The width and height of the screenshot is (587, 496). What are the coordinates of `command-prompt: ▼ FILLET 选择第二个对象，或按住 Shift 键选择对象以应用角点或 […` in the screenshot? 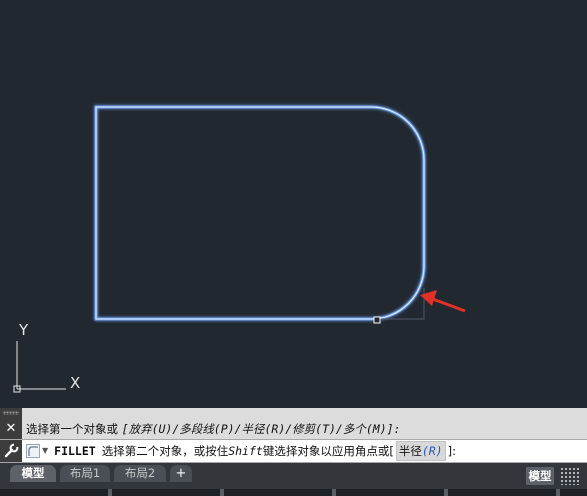 It's located at (241, 451).